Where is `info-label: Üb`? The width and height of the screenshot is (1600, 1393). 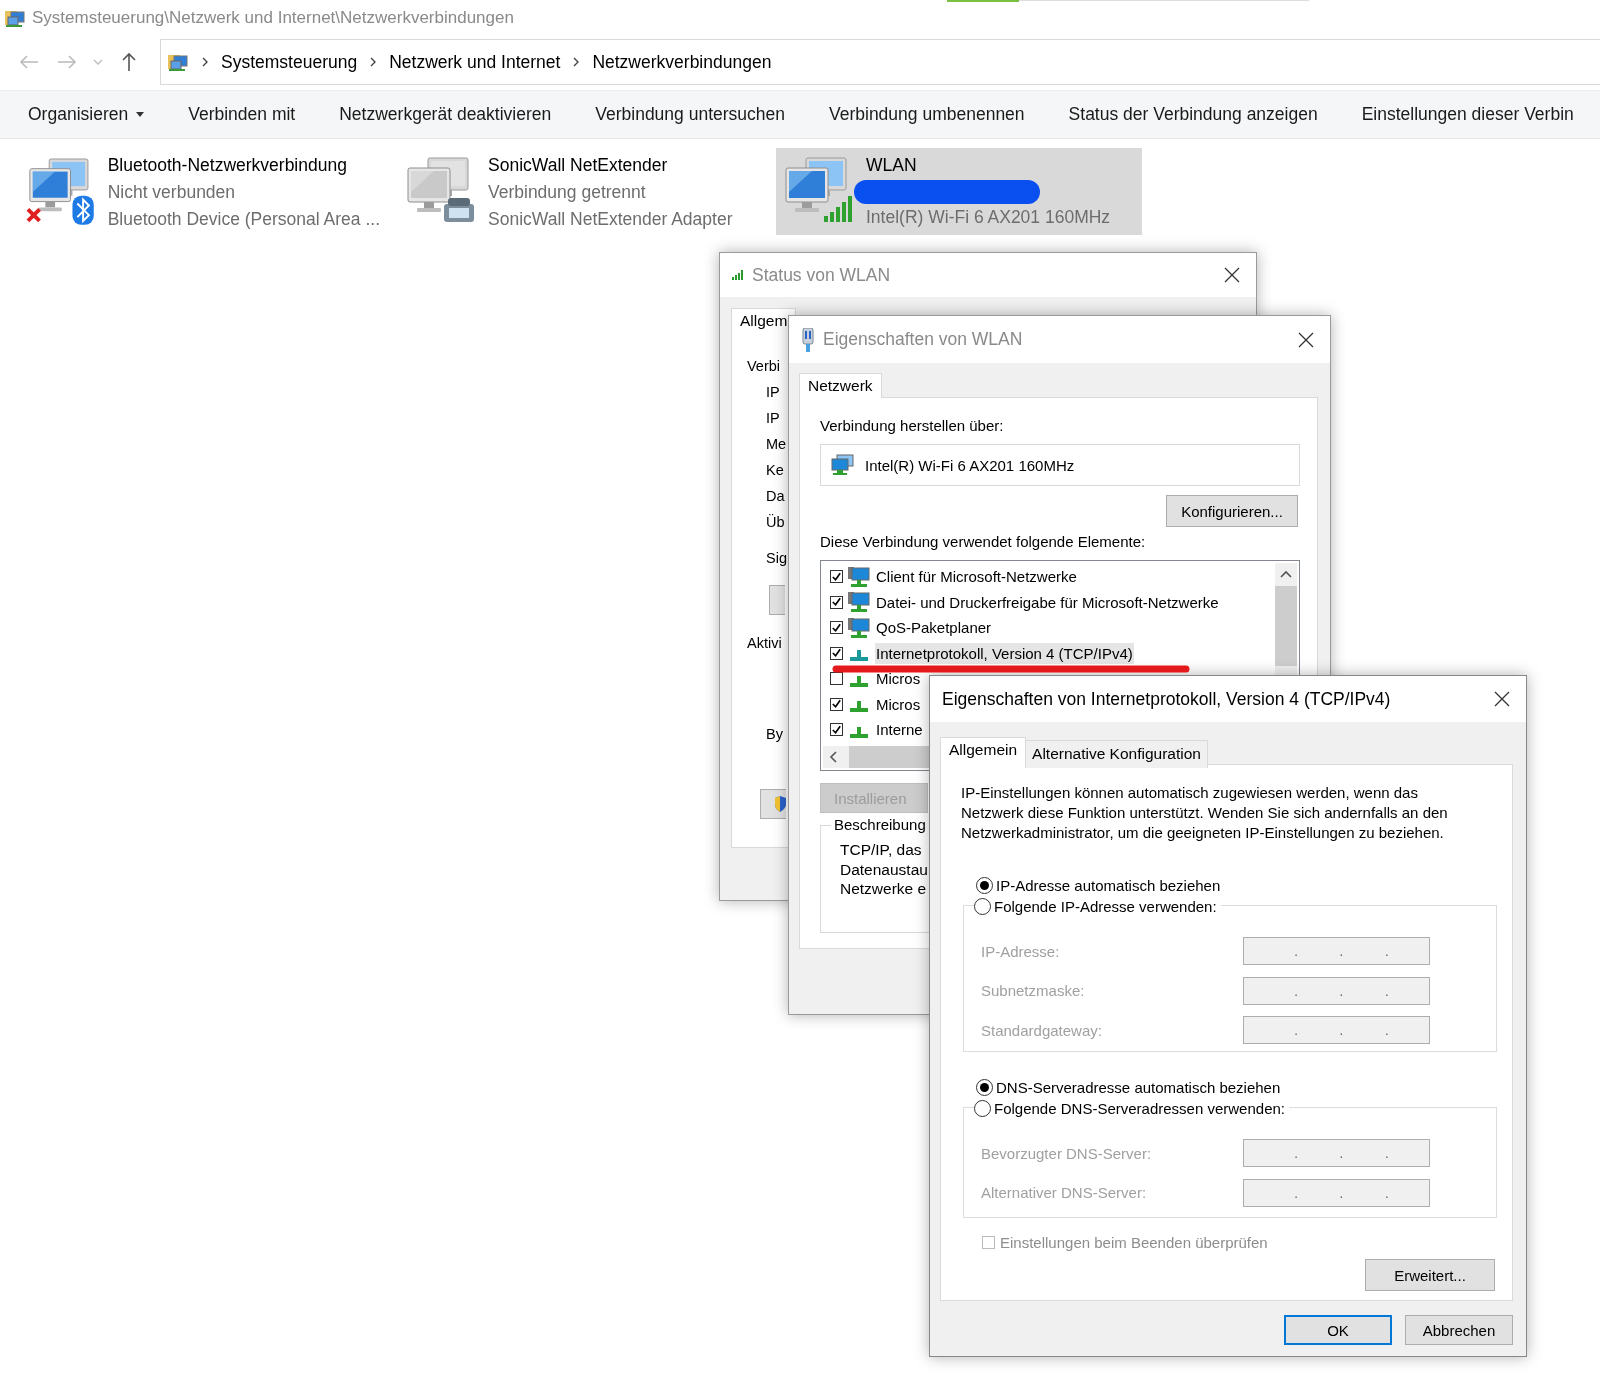
info-label: Üb is located at coordinates (775, 522).